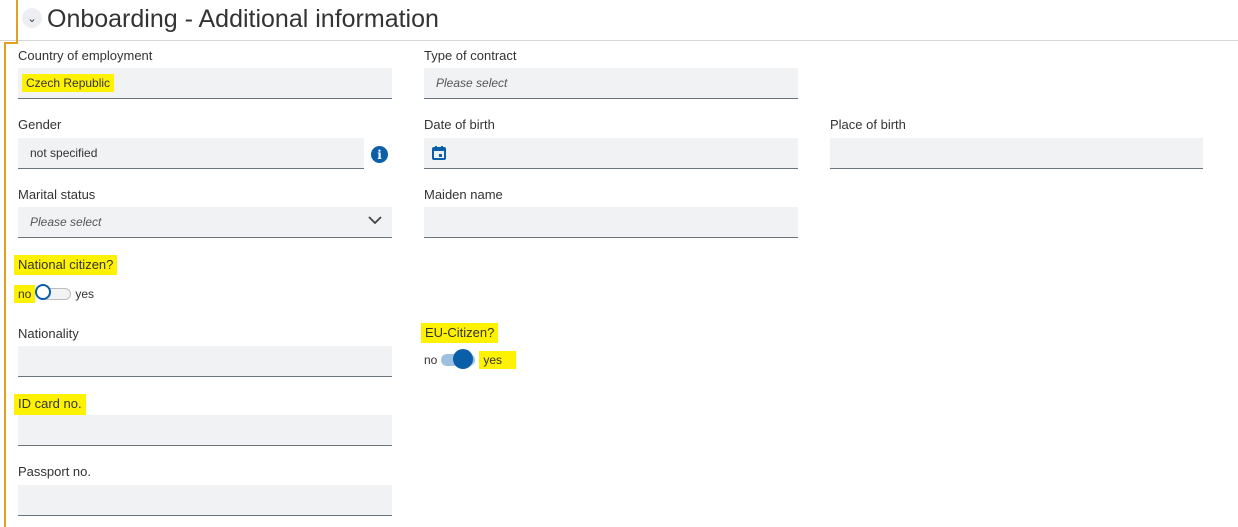 This screenshot has height=527, width=1238. I want to click on collapse-button: ⌄, so click(32, 18).